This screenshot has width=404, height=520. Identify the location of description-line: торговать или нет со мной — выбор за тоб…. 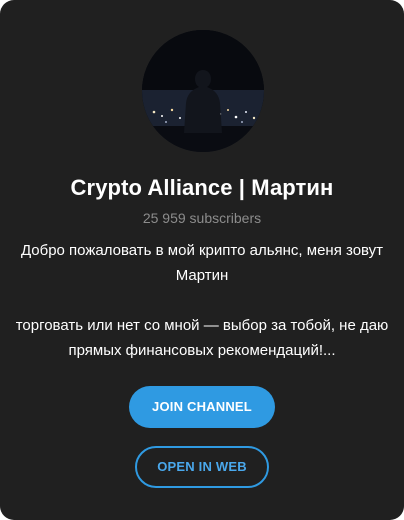
(202, 338).